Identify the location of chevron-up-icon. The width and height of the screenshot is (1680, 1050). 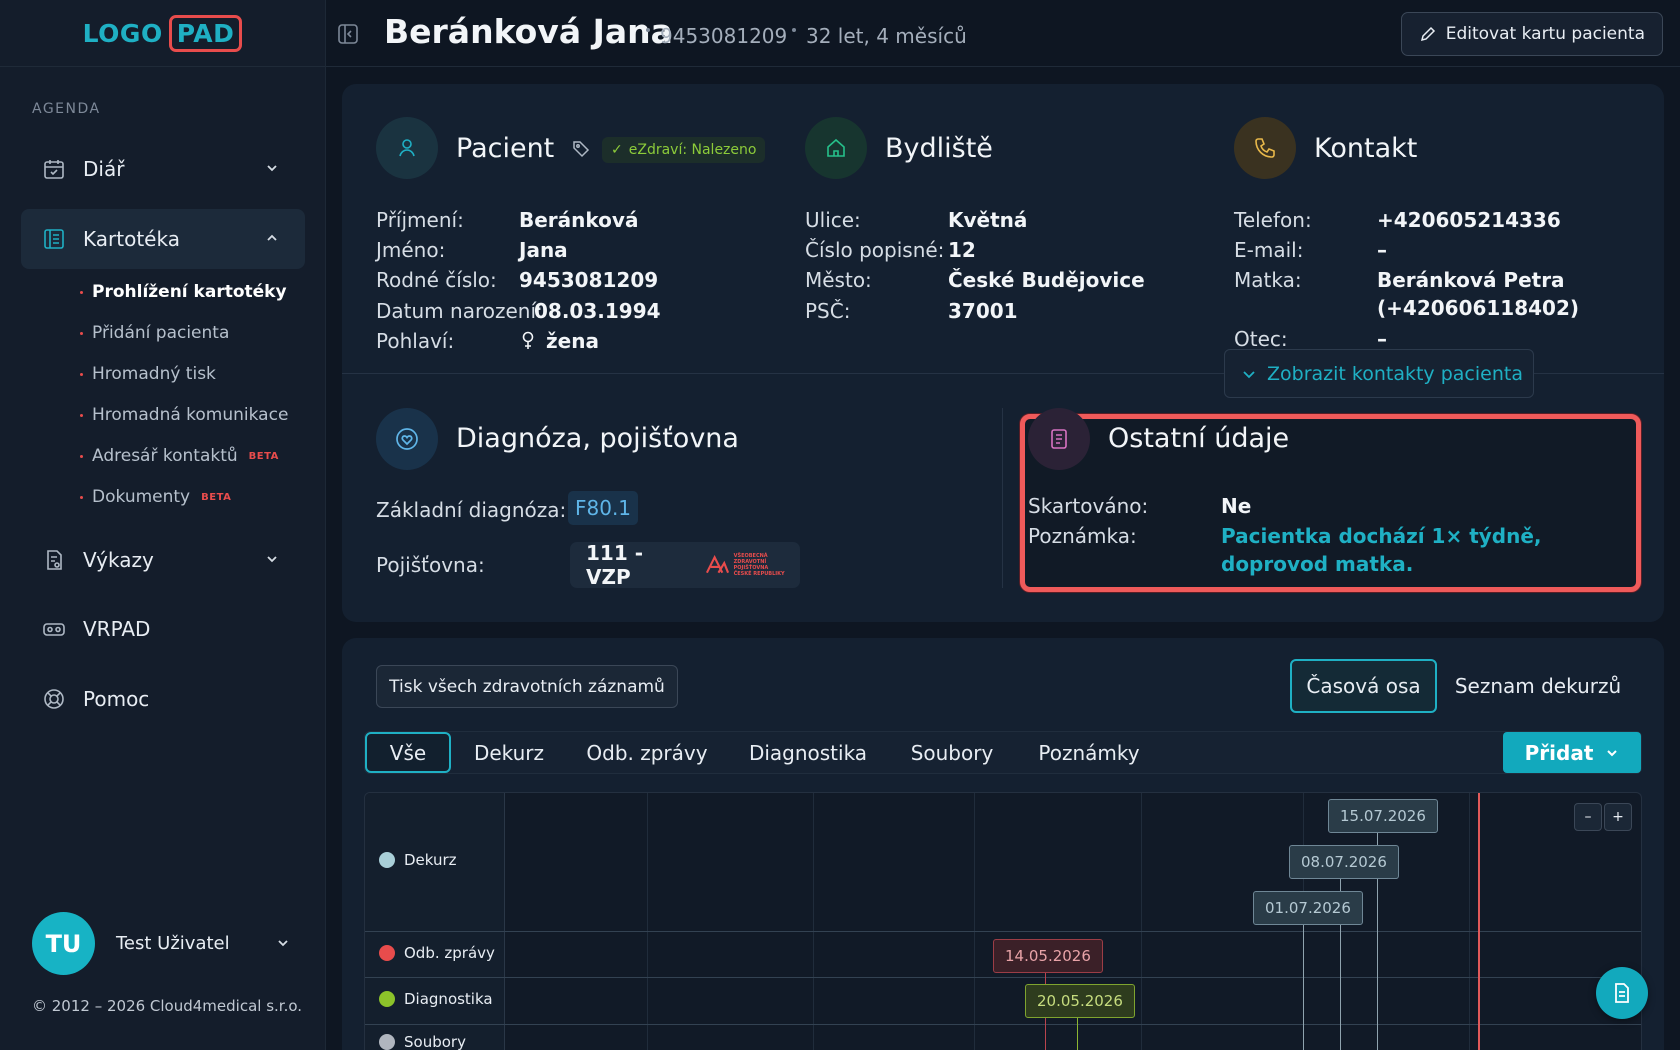
(272, 237).